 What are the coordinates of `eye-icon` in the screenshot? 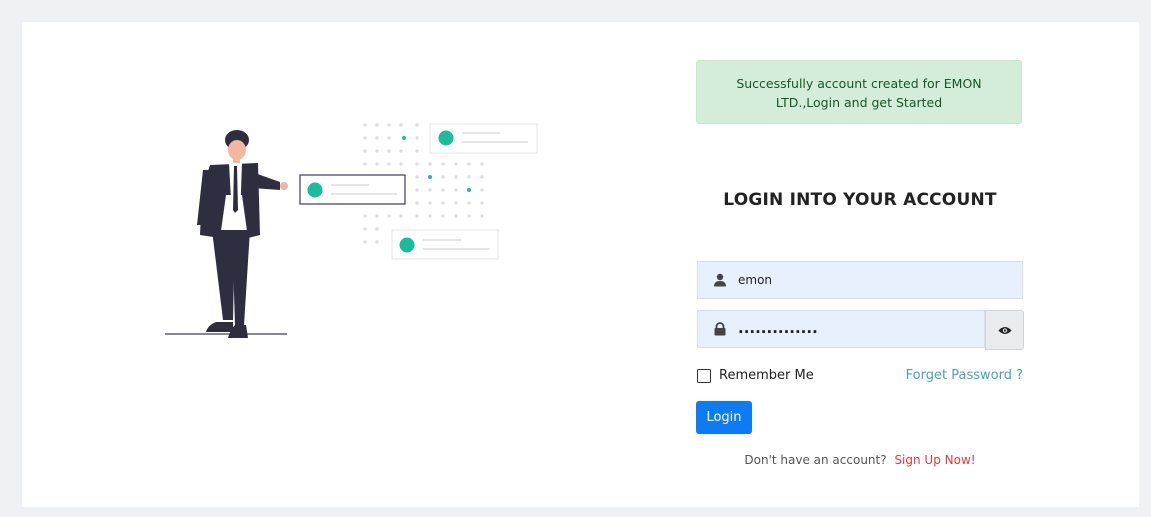 It's located at (1004, 330).